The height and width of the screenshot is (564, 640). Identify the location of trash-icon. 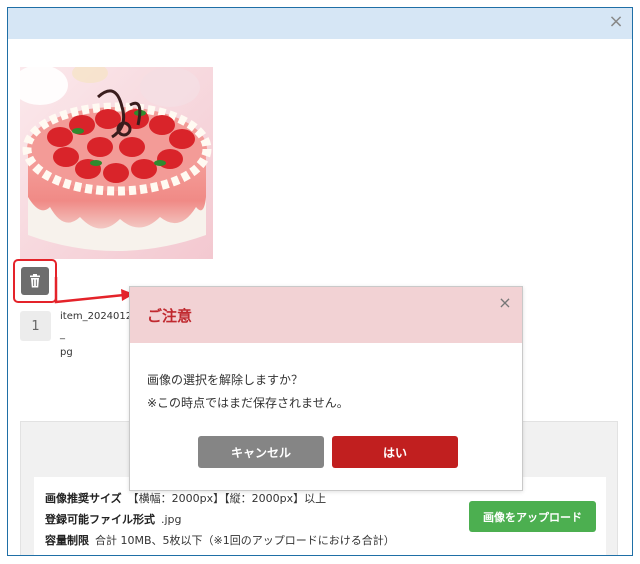
(35, 281).